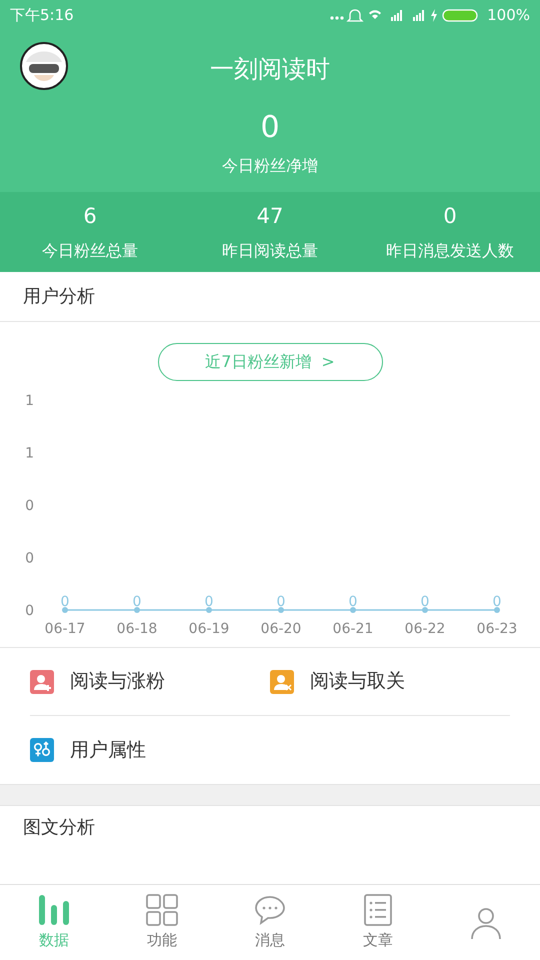 The height and width of the screenshot is (960, 540). Describe the element at coordinates (90, 216) in the screenshot. I see `stat-value: 6` at that location.